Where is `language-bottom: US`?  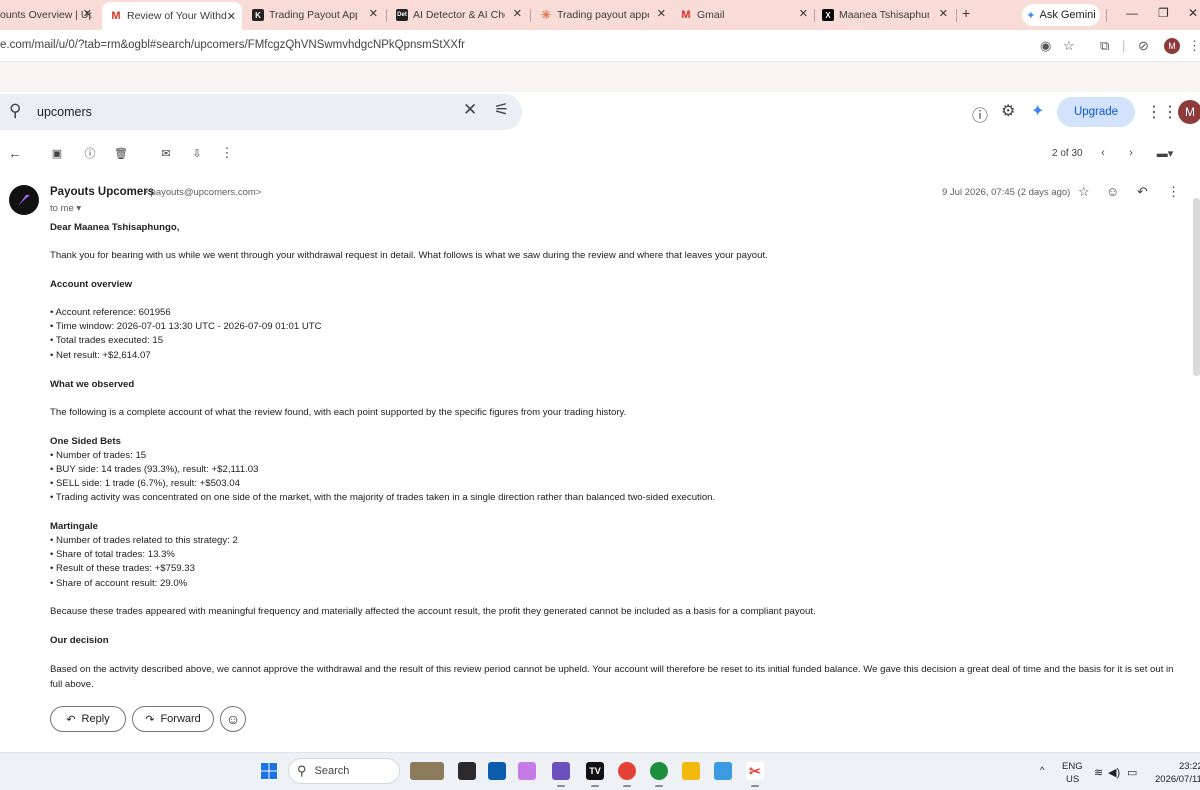
language-bottom: US is located at coordinates (1072, 779).